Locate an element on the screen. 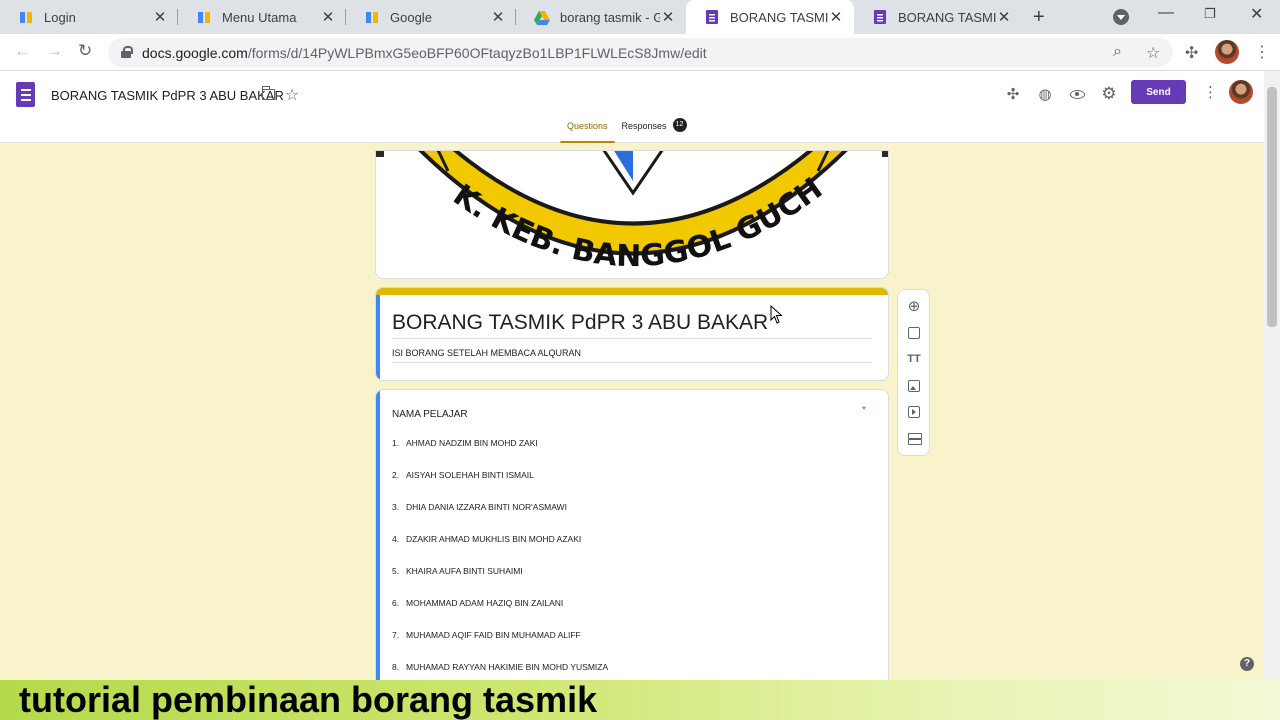  drive-icon is located at coordinates (542, 18).